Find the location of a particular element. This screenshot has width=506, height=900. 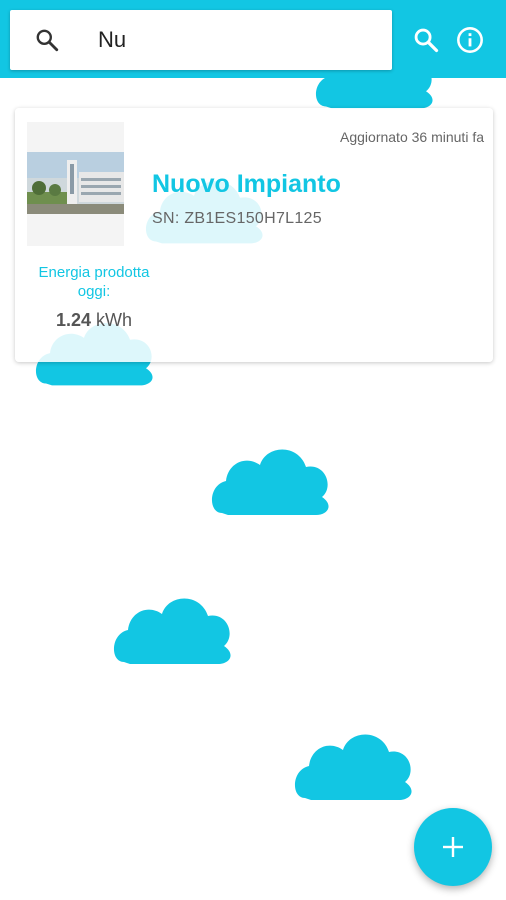

plus-icon is located at coordinates (453, 847).